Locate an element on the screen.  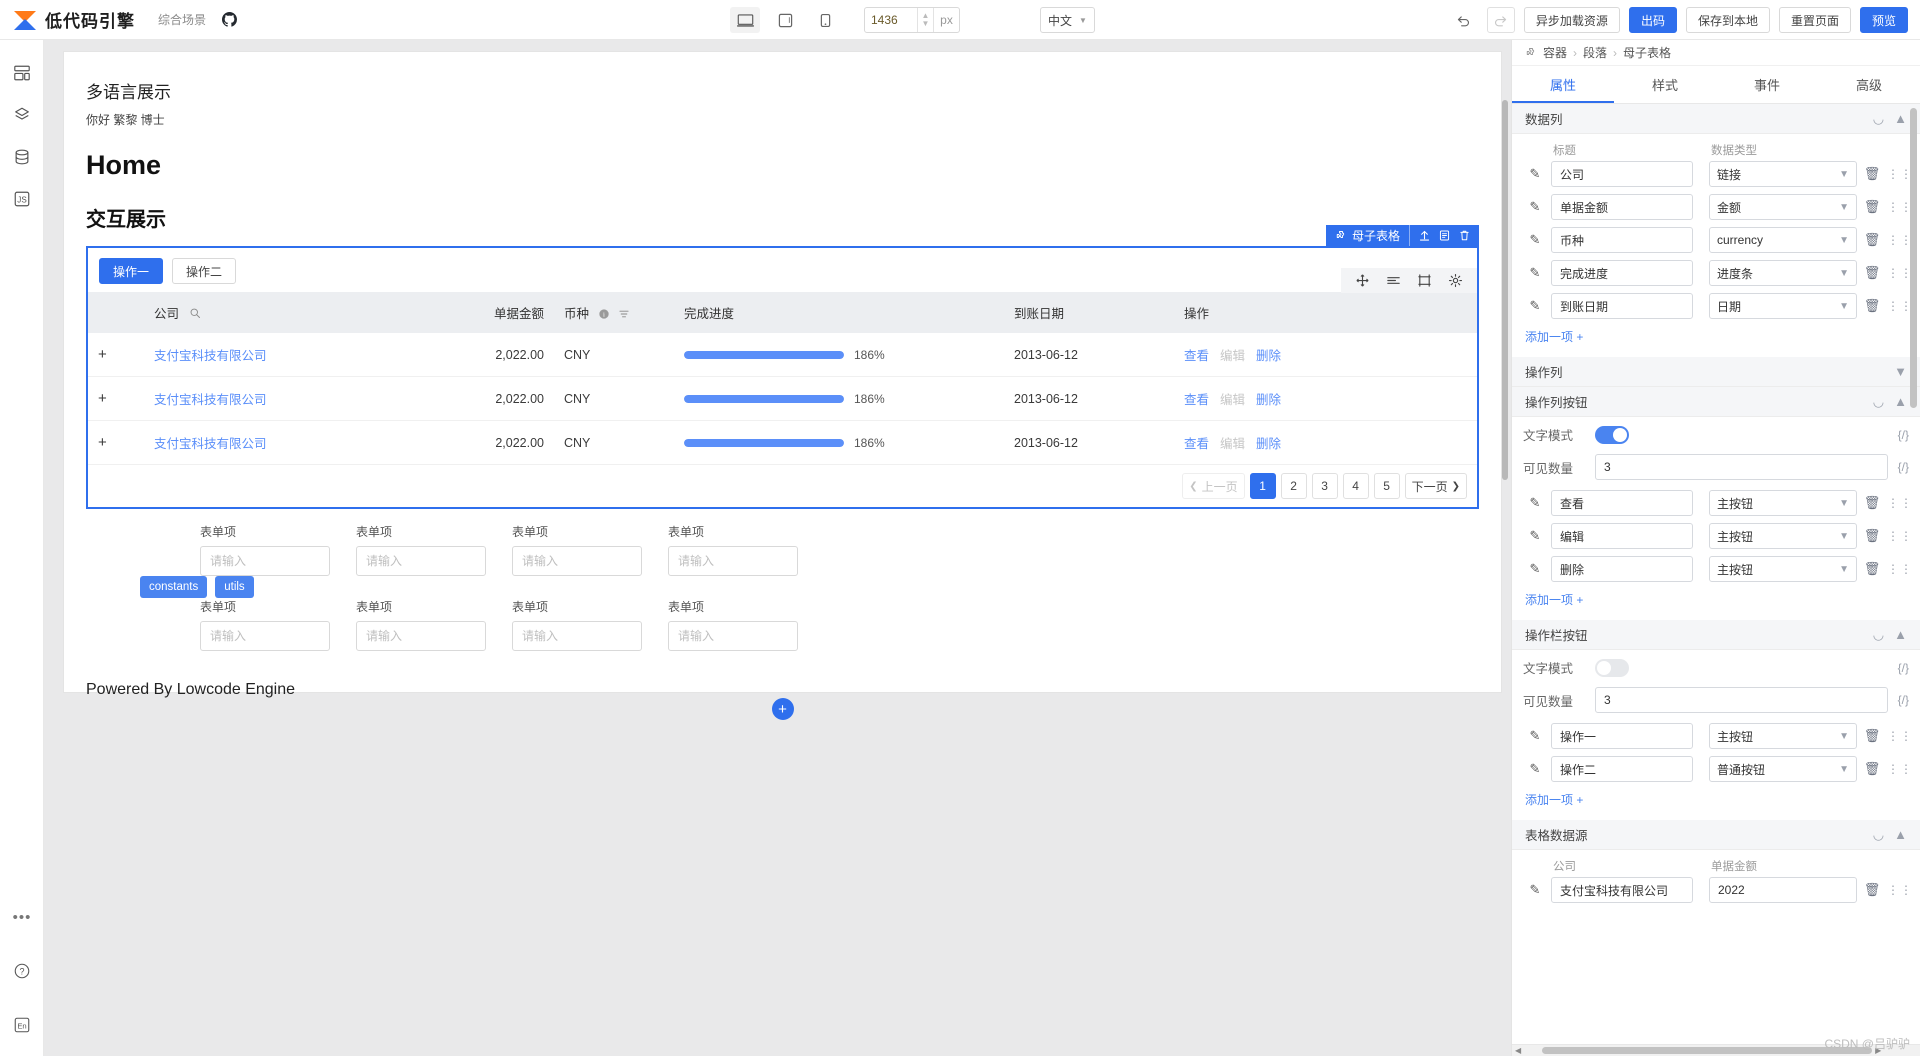
breadcrumb-item-0: 容器 is located at coordinates (1555, 52).